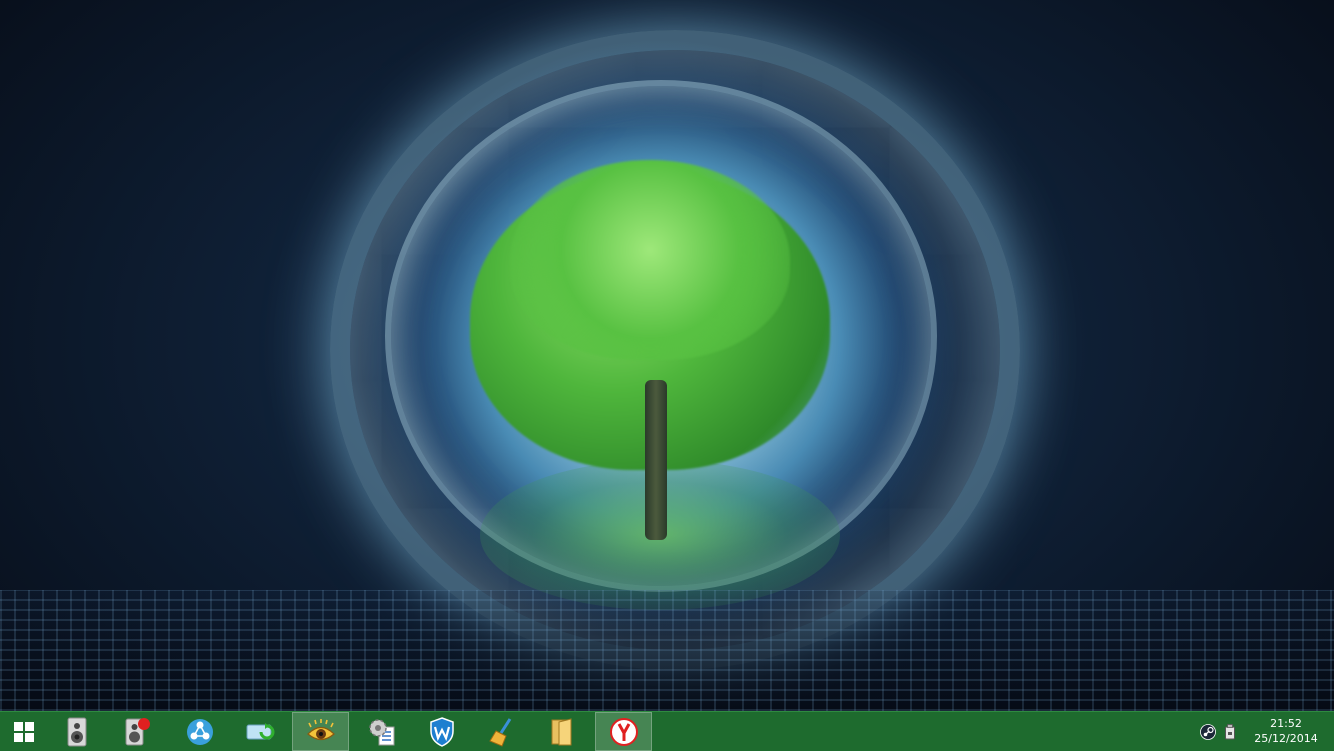 The height and width of the screenshot is (751, 1334). Describe the element at coordinates (1286, 738) in the screenshot. I see `clock-date: 25/12/2014` at that location.